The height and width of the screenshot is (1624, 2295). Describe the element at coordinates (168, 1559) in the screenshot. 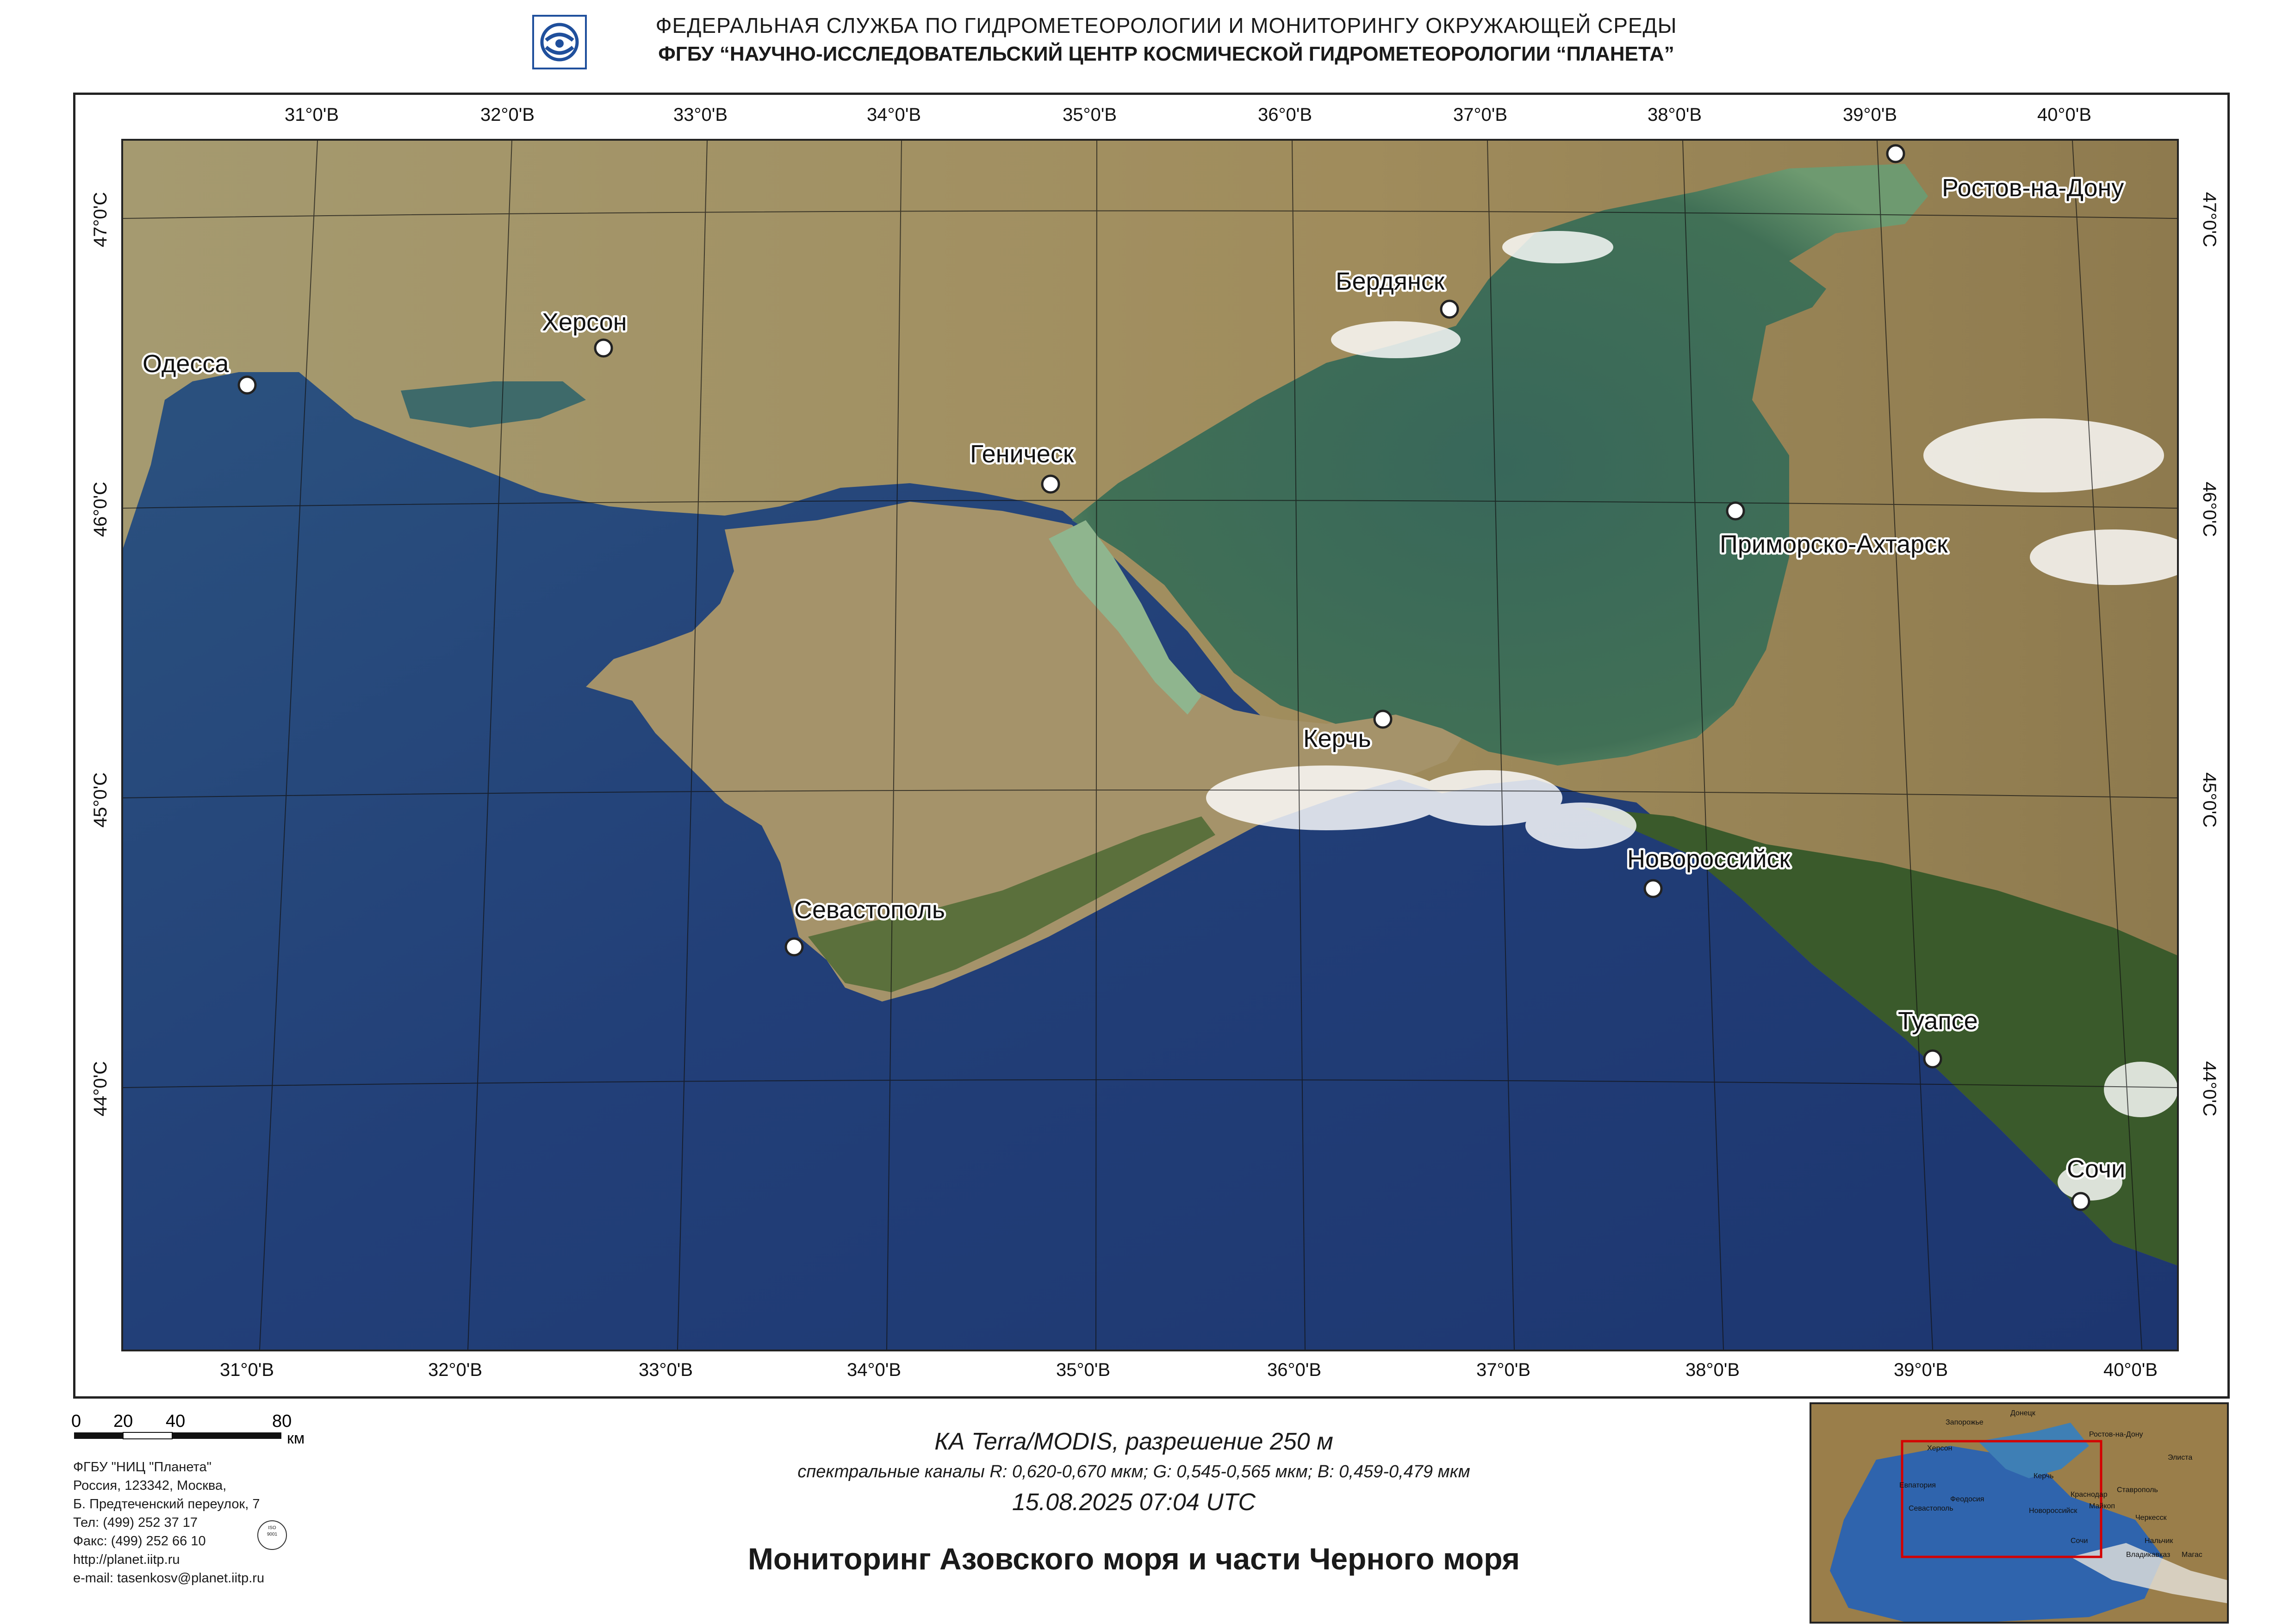

I see `address-site: http://planet.iitp.ru` at that location.